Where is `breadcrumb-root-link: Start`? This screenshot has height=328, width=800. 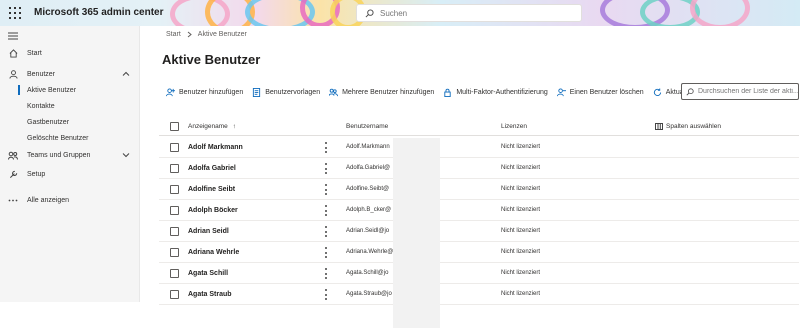
breadcrumb-root-link: Start is located at coordinates (173, 34).